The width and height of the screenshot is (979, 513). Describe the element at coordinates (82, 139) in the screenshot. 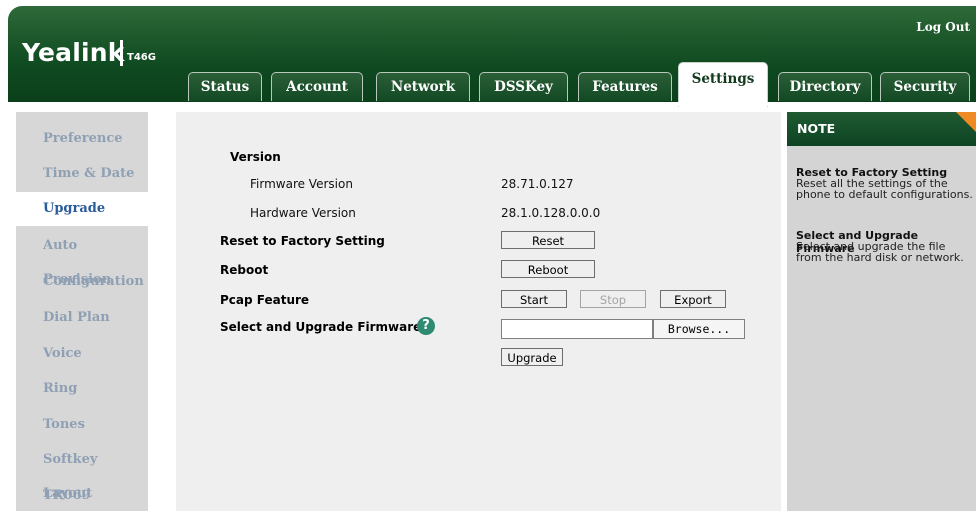

I see `sidebar-item-preference: Preference` at that location.